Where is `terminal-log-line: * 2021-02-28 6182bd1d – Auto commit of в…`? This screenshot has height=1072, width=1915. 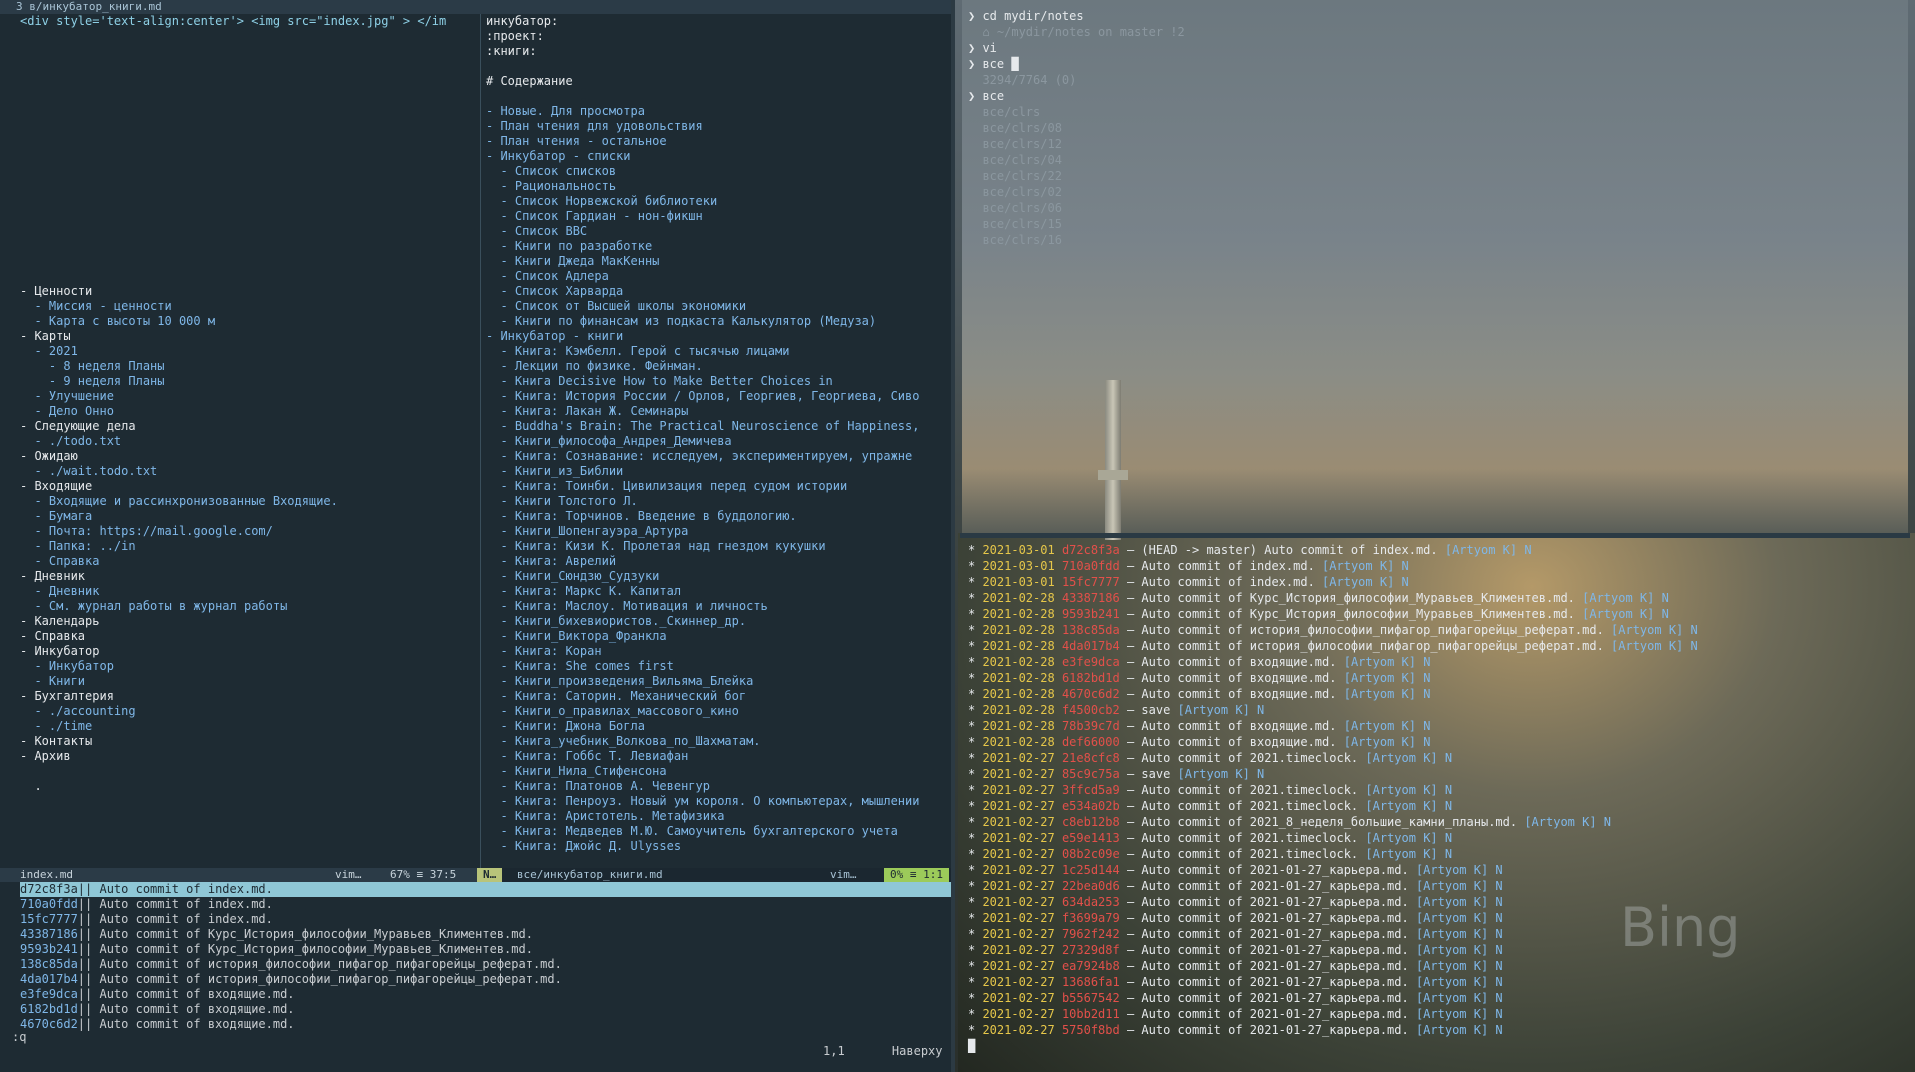 terminal-log-line: * 2021-02-28 6182bd1d – Auto commit of в… is located at coordinates (1333, 678).